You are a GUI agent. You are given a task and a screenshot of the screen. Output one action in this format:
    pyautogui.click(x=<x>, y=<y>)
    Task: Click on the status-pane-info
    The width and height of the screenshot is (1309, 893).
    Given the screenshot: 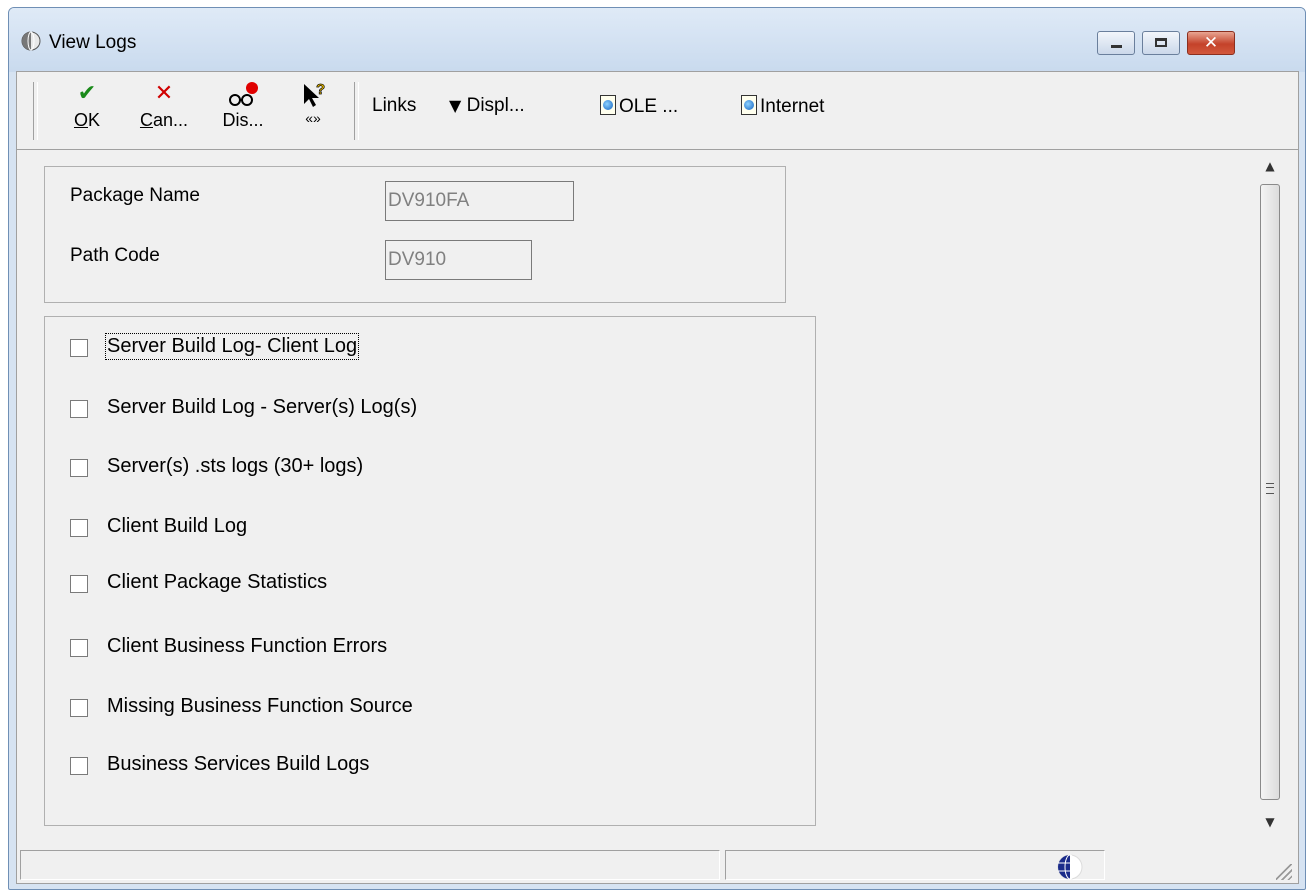 What is the action you would take?
    pyautogui.click(x=915, y=865)
    